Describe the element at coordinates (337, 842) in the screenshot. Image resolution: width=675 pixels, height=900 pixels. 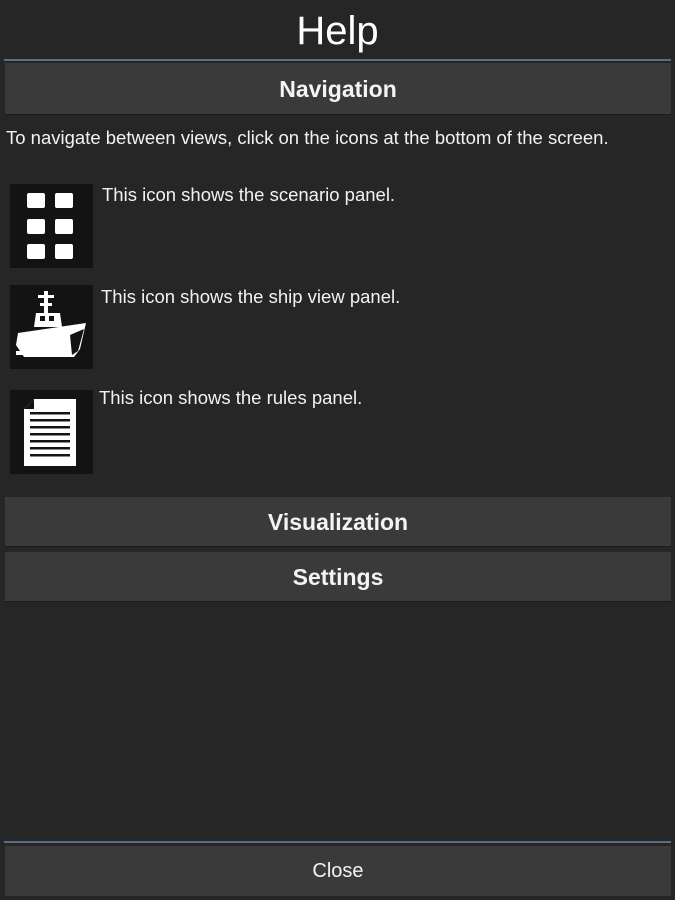
I see `footer-divider` at that location.